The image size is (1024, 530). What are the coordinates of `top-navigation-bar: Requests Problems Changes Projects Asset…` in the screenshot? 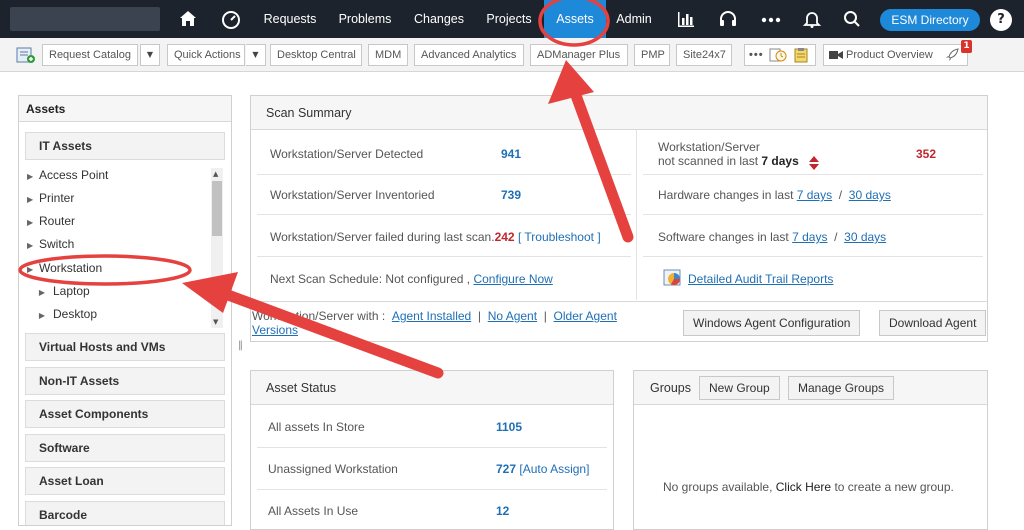 It's located at (512, 19).